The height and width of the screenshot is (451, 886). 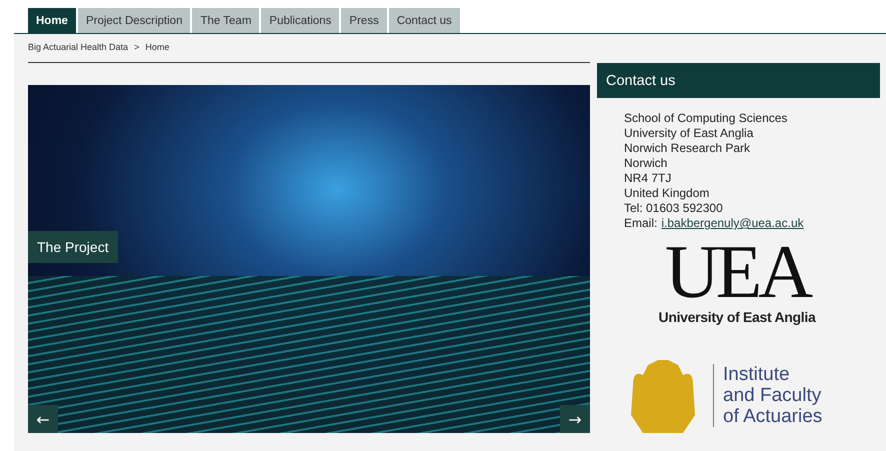 What do you see at coordinates (73, 247) in the screenshot?
I see `slide-caption: The Project` at bounding box center [73, 247].